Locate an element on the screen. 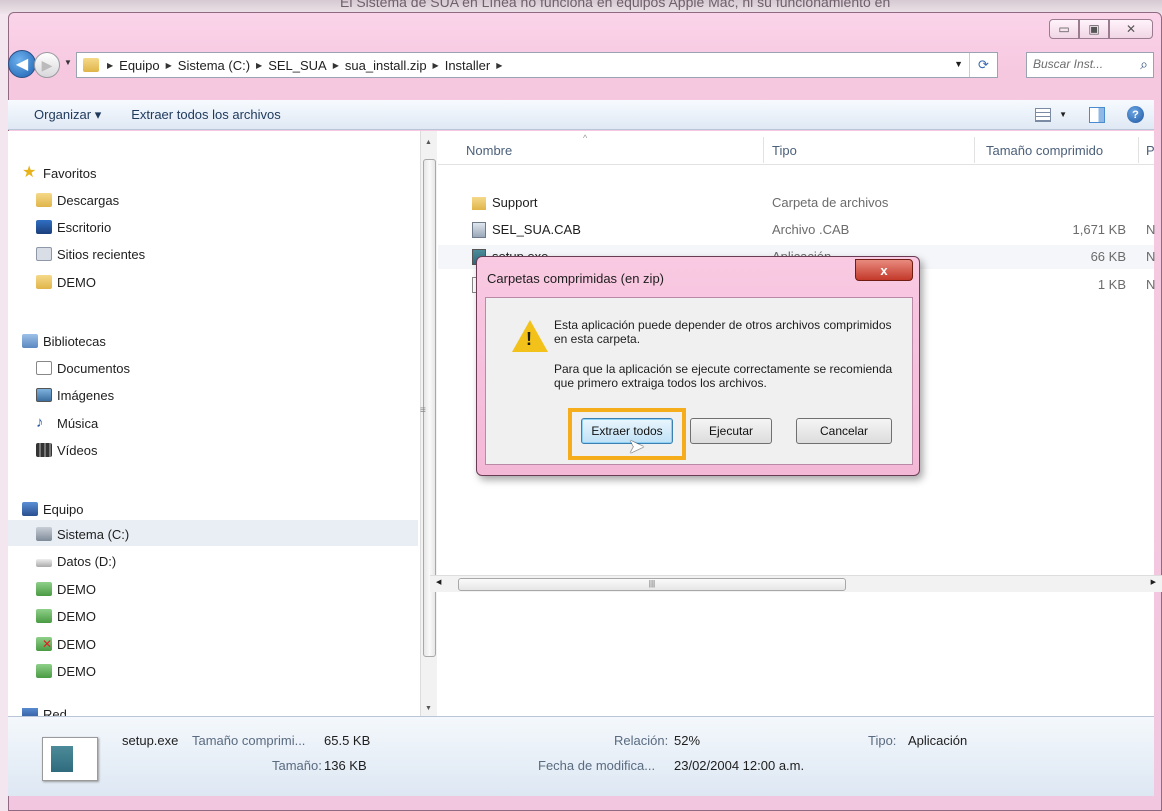 This screenshot has width=1162, height=811. nav-musica: ♪ Música is located at coordinates (67, 423).